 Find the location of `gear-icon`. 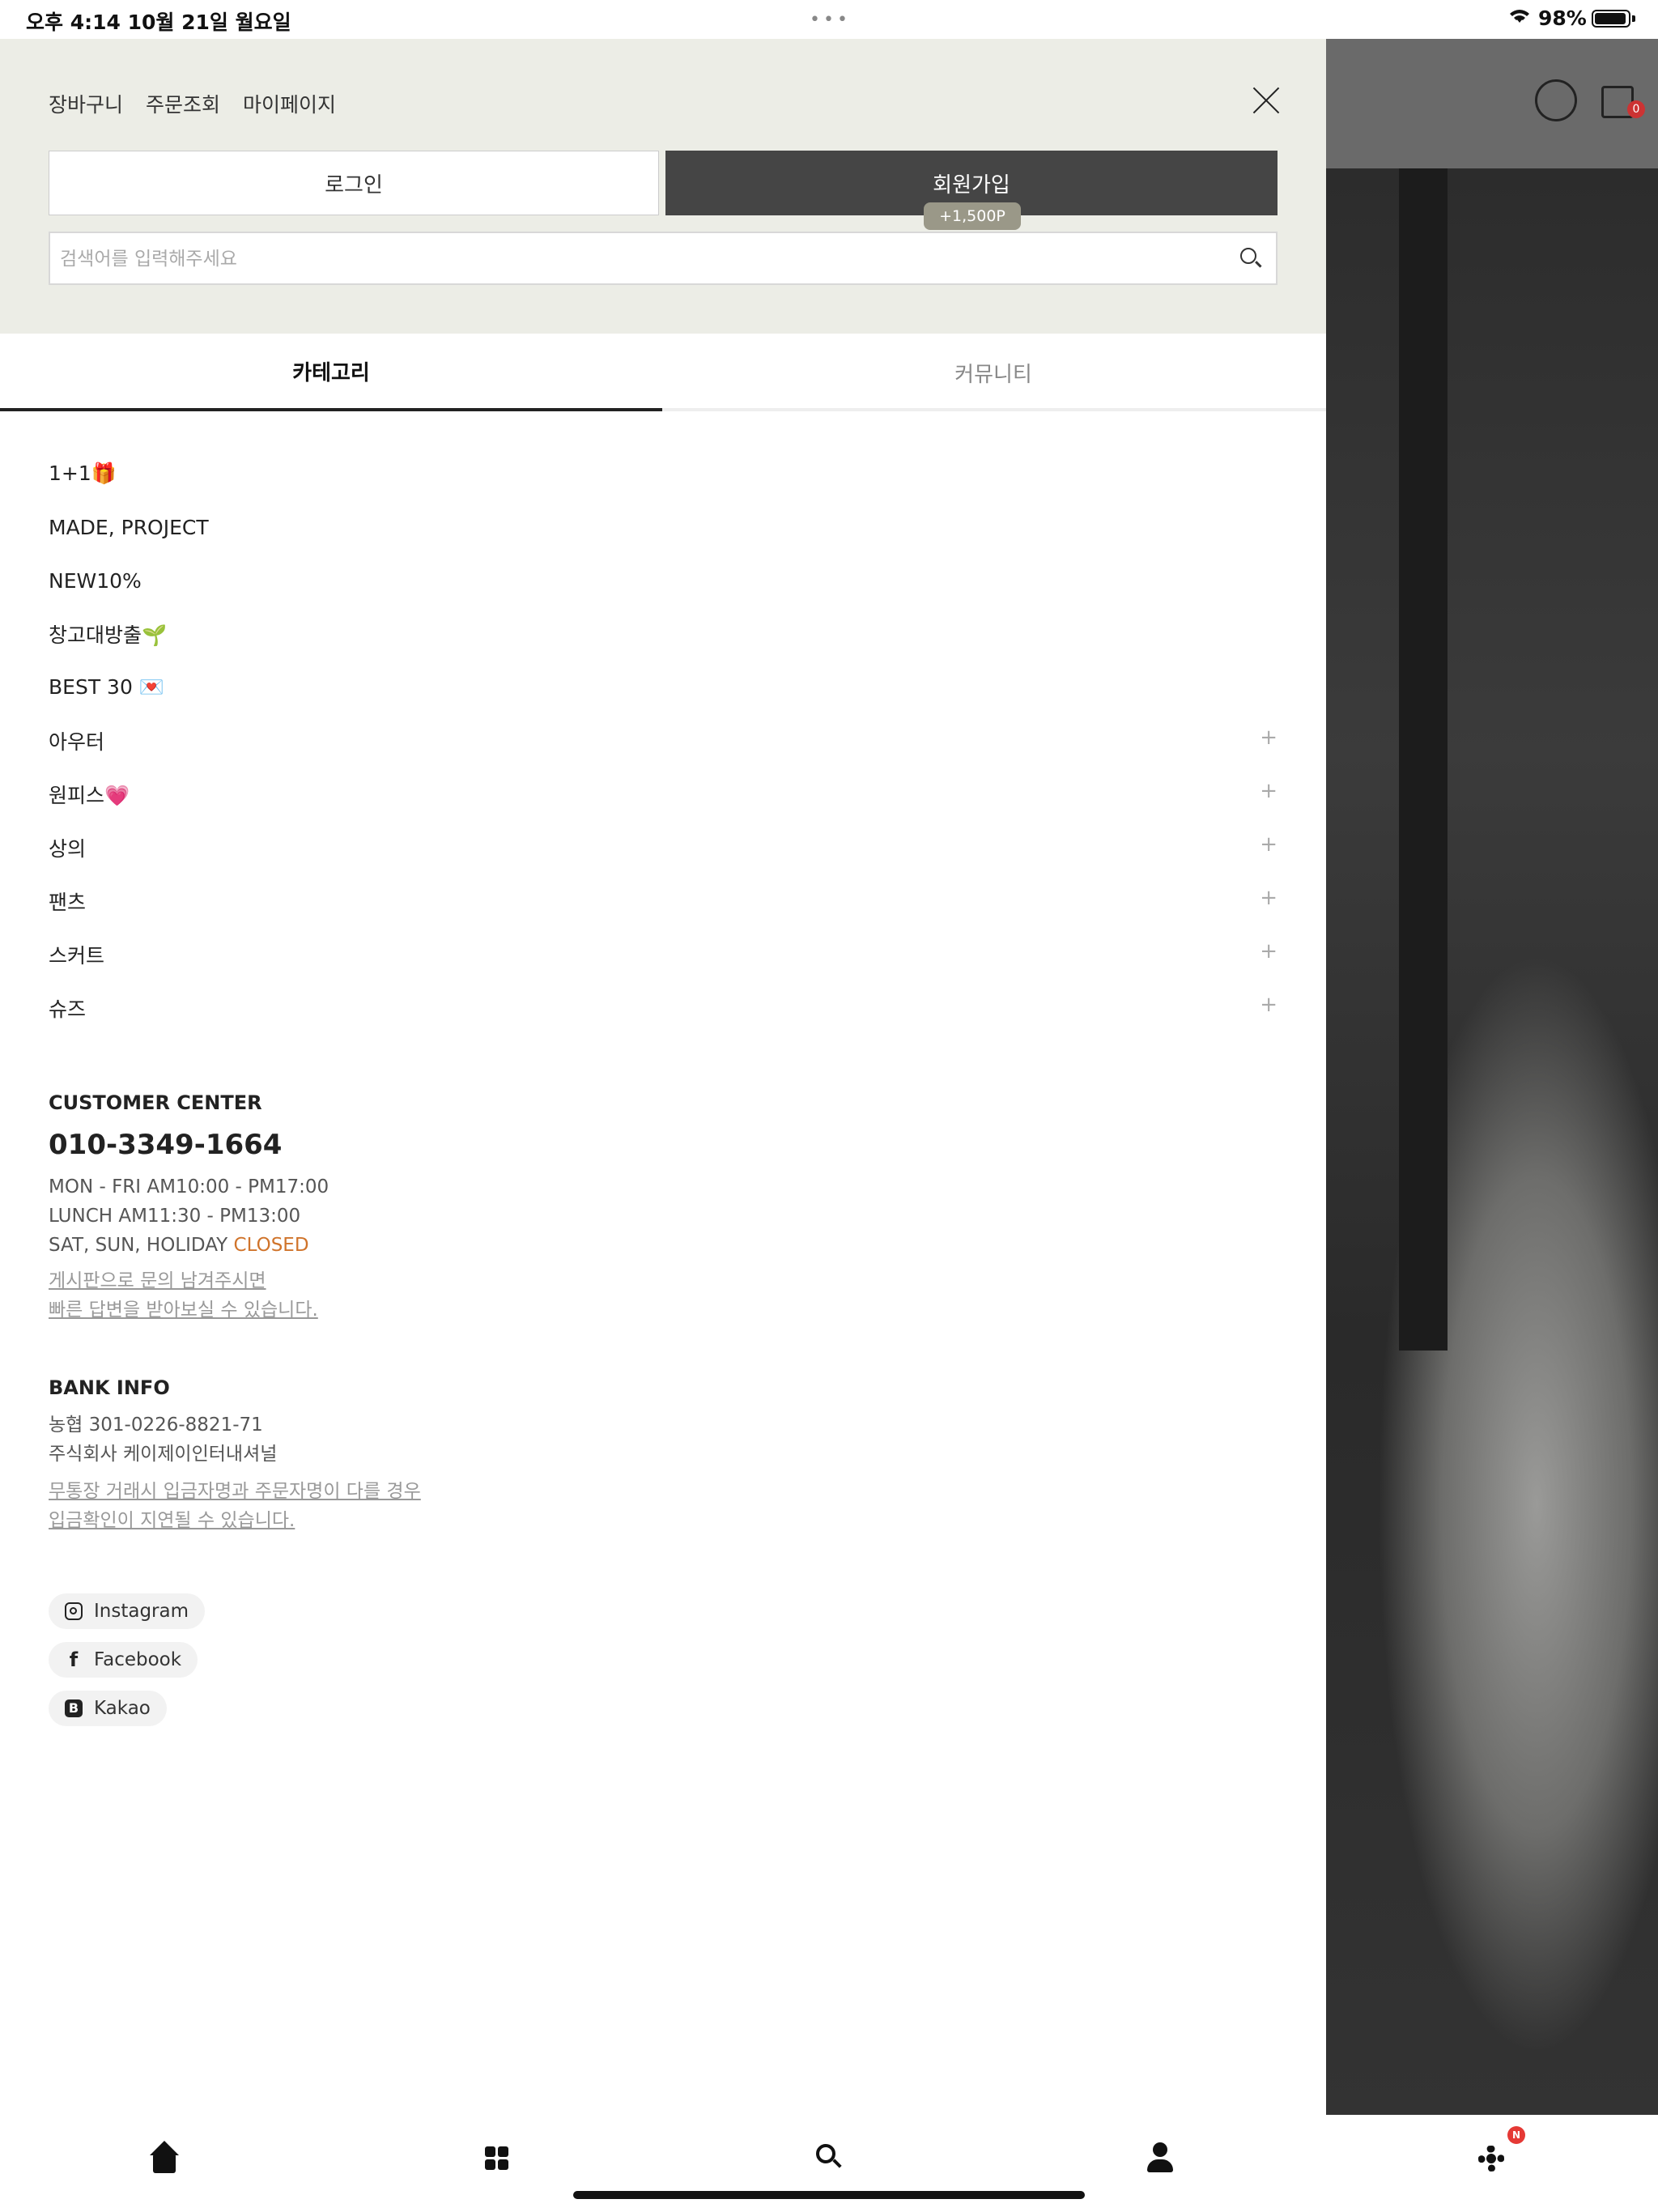

gear-icon is located at coordinates (1491, 2159).